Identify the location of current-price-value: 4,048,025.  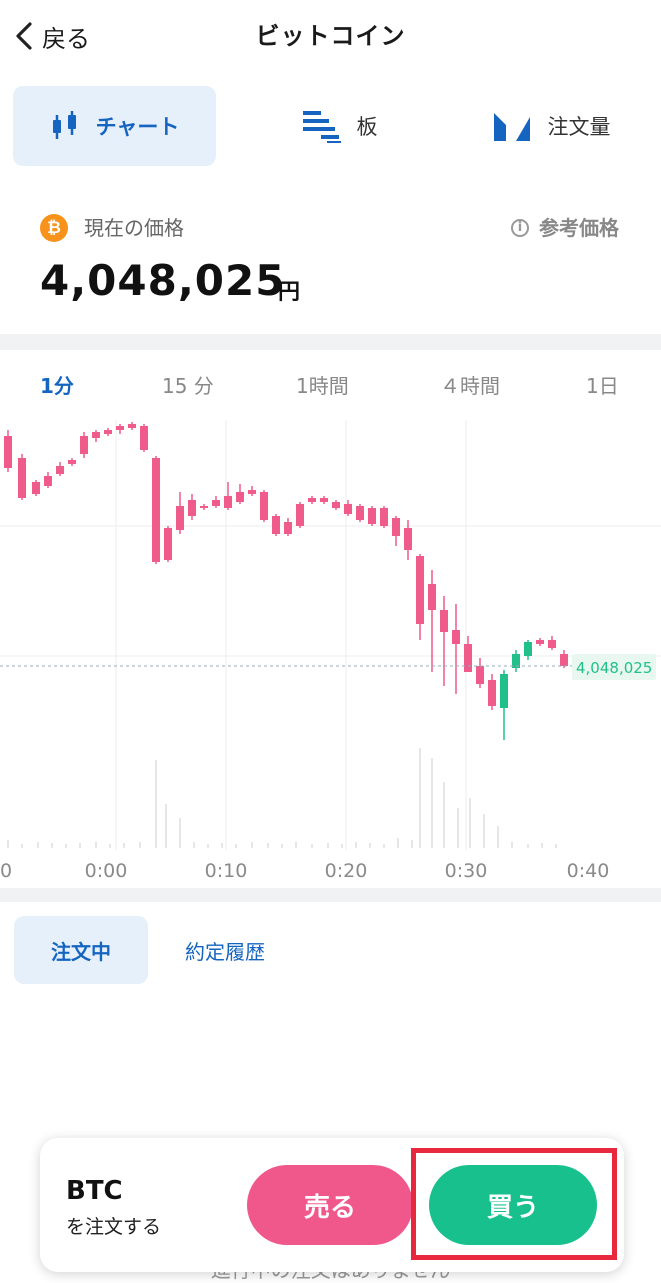
(163, 280).